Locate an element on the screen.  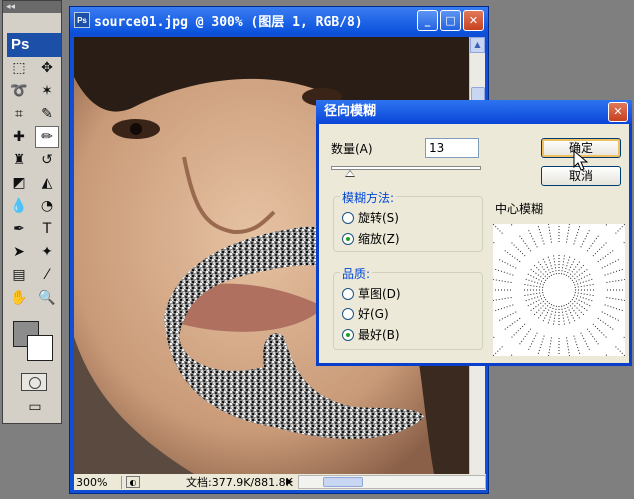
radio-zoom: 缩放(Z) is located at coordinates (371, 238).